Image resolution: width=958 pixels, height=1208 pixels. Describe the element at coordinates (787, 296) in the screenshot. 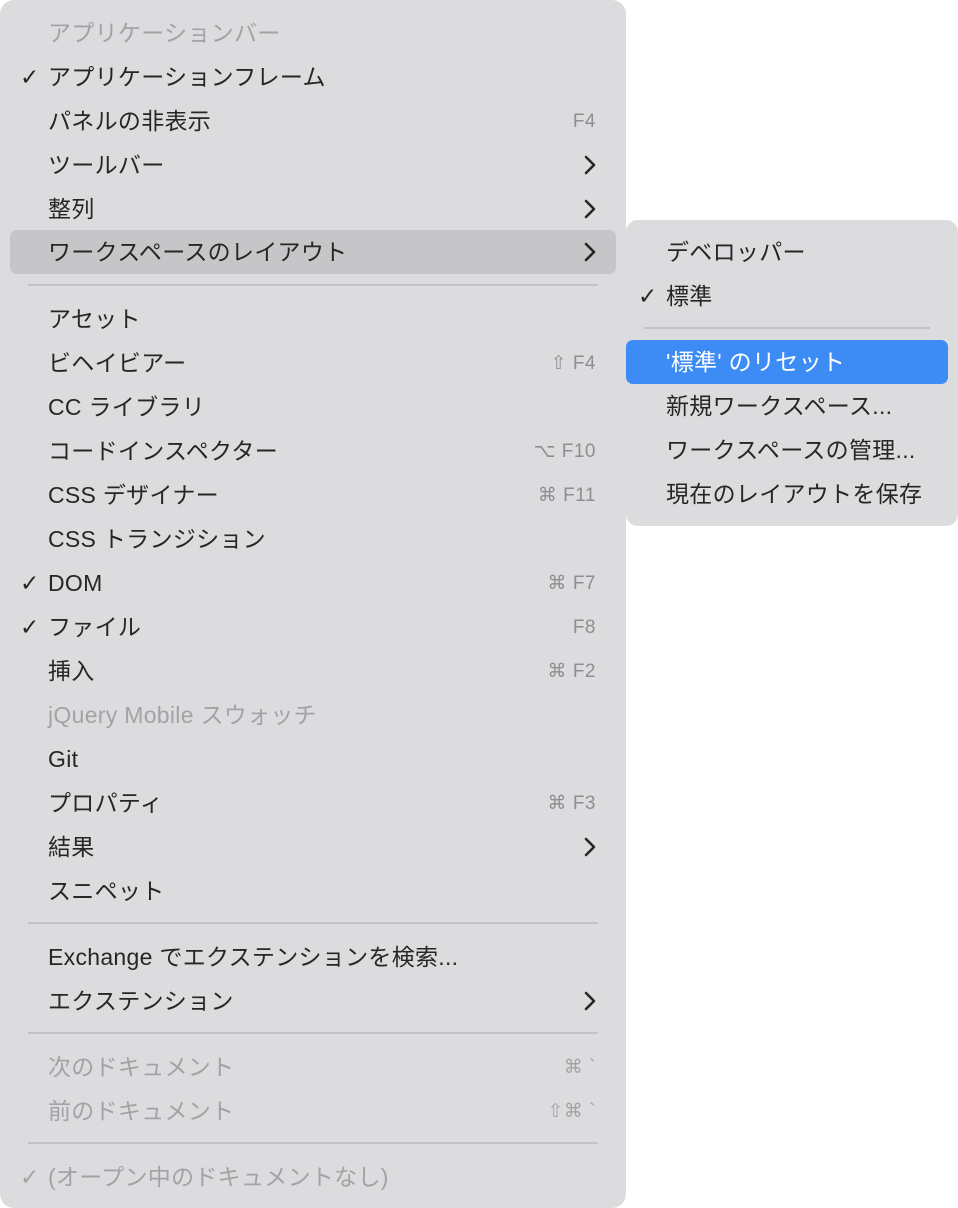

I see `submenu-item-standard: ✓ 標準` at that location.